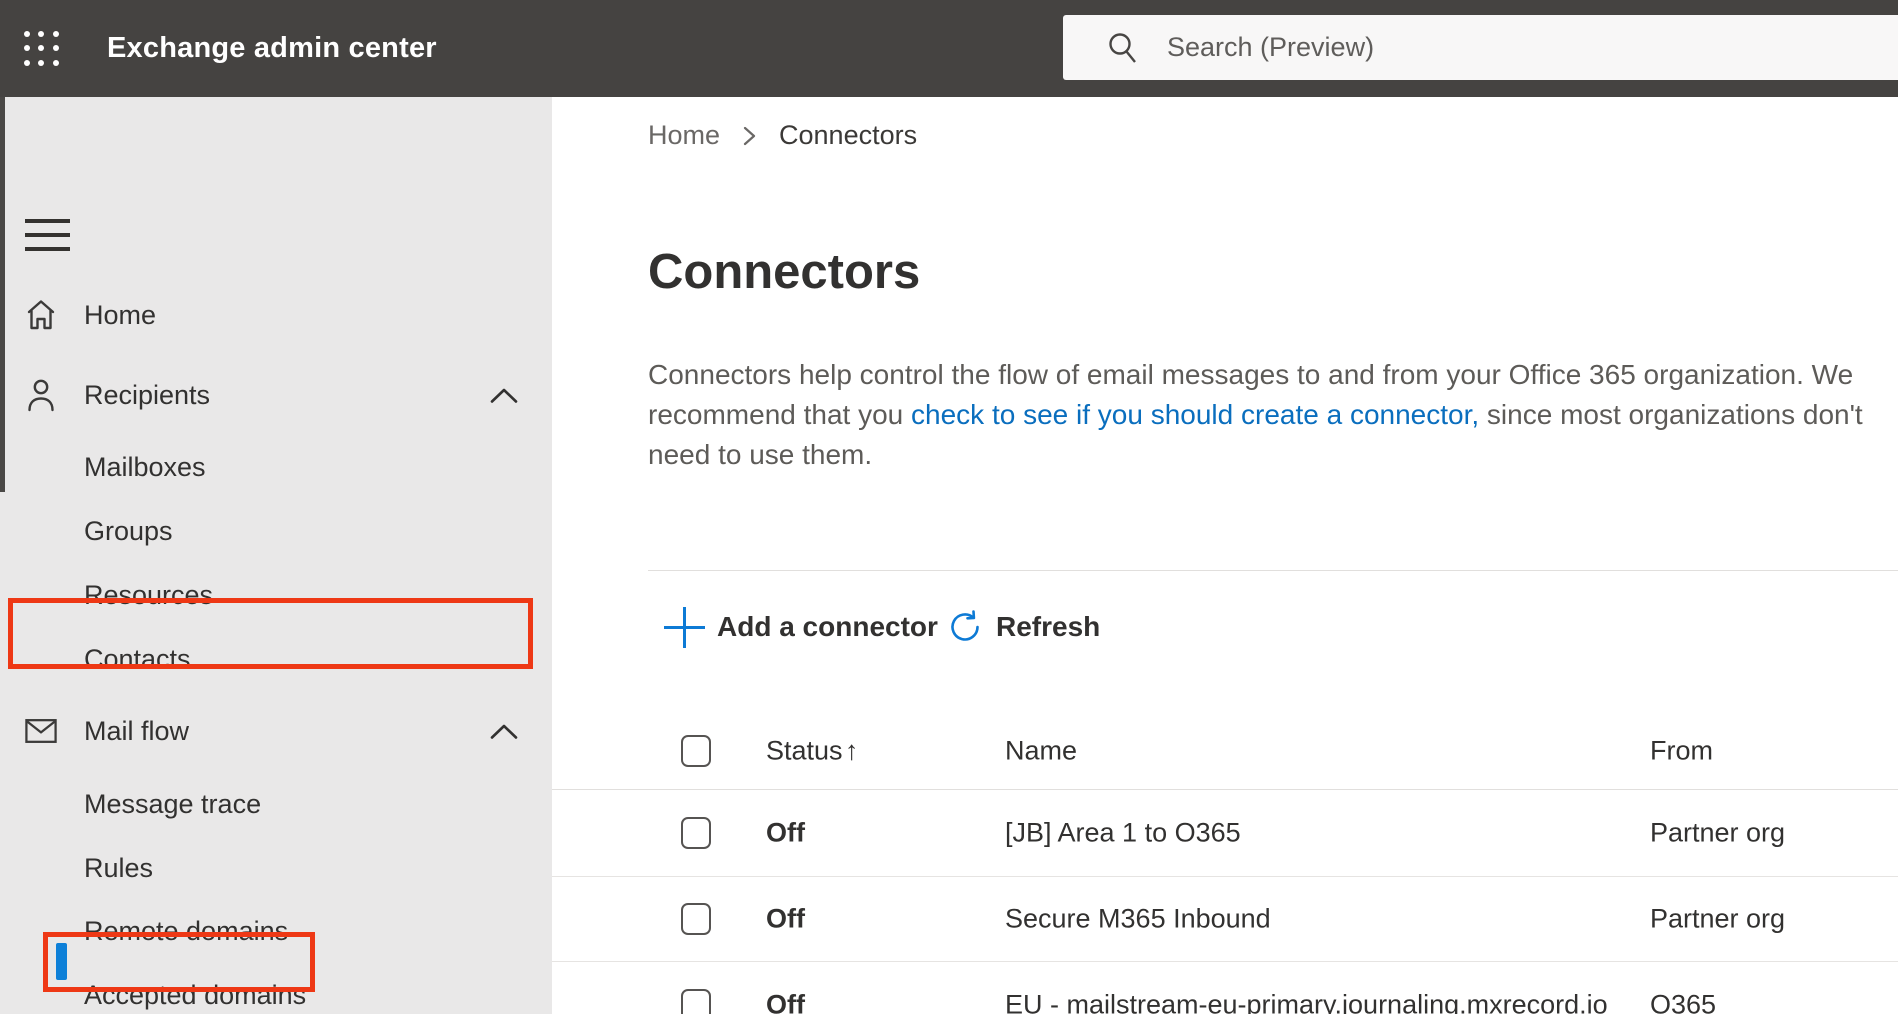  Describe the element at coordinates (276, 659) in the screenshot. I see `sidebar-item-contacts: Contacts` at that location.